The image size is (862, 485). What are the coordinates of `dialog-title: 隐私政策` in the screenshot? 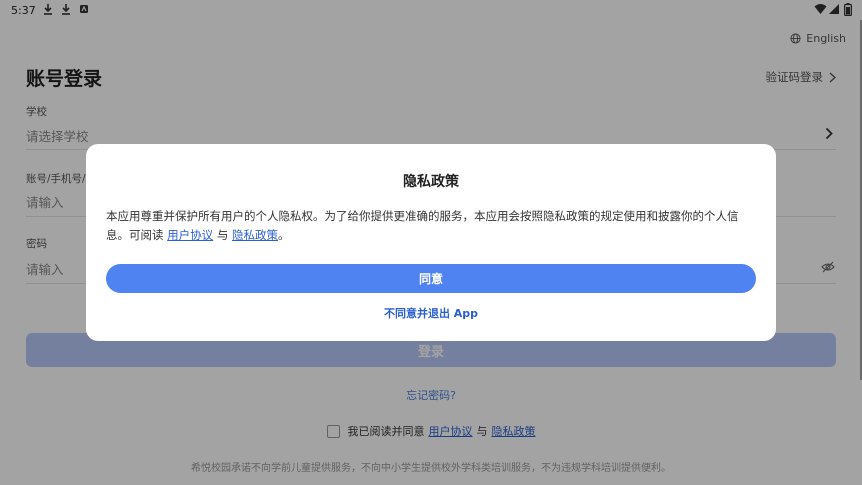 It's located at (431, 182).